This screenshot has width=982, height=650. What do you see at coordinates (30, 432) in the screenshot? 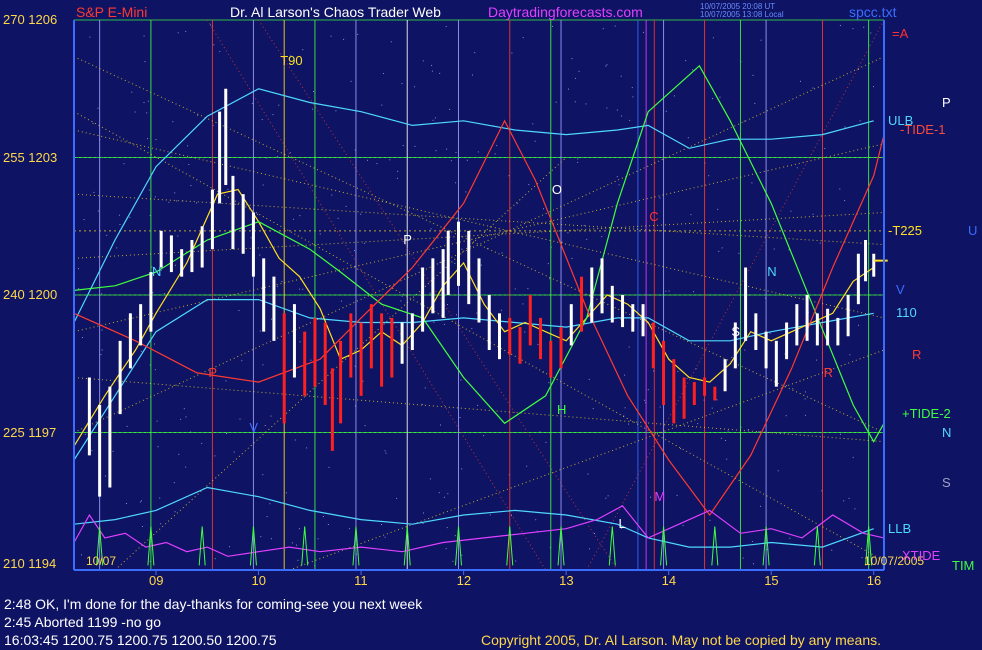
I see `y-tick-label: 225 1197` at bounding box center [30, 432].